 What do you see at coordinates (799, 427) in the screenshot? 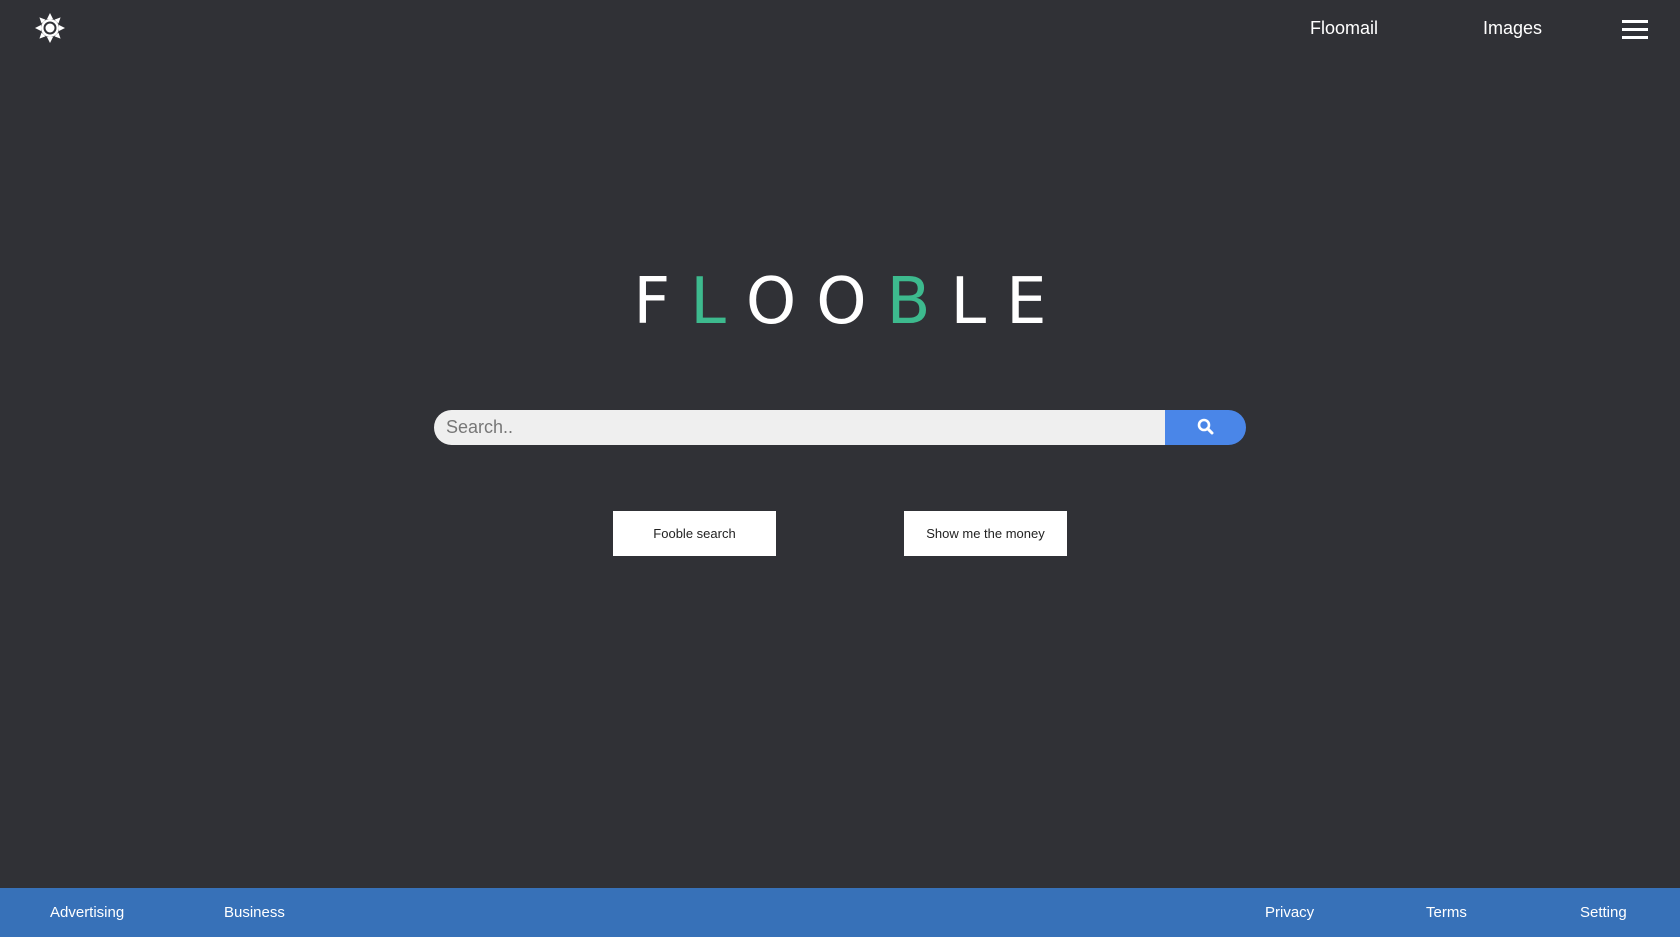
I see `search-input` at bounding box center [799, 427].